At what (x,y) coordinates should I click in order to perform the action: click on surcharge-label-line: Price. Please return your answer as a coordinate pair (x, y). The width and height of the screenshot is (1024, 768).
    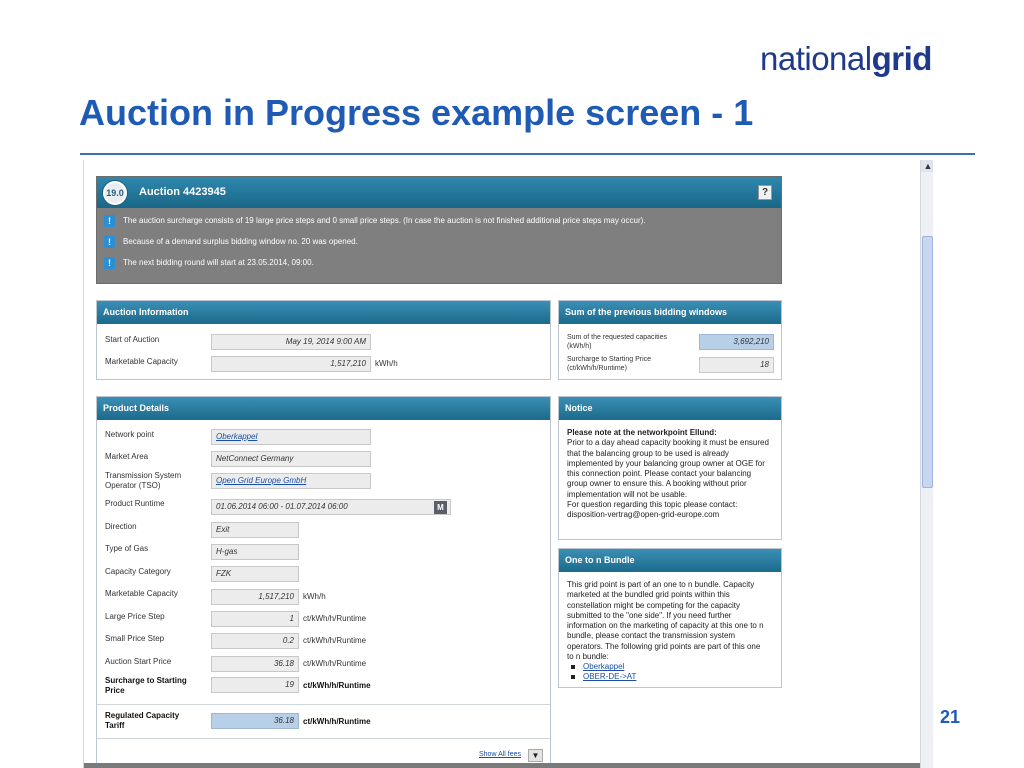
    Looking at the image, I should click on (115, 690).